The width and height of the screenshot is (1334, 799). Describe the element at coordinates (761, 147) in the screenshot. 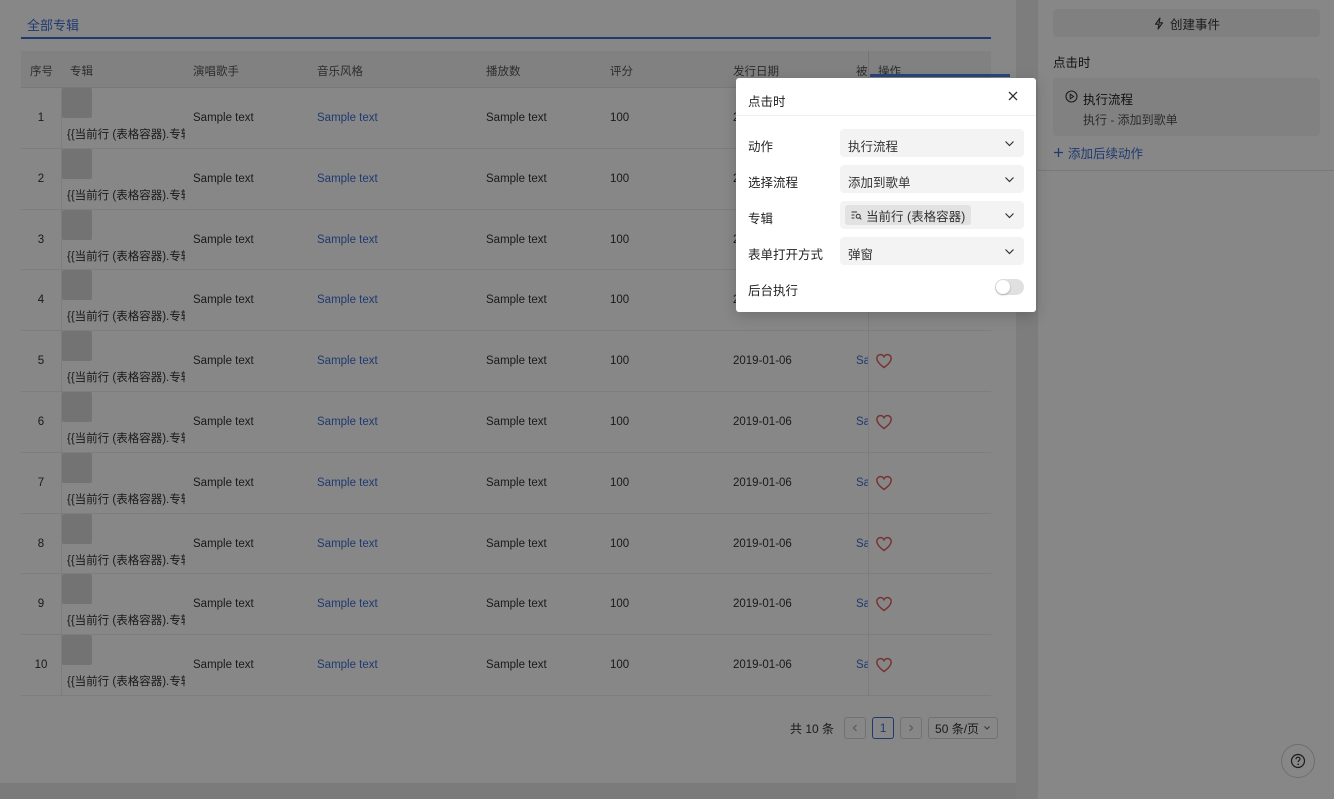

I see `field-action-label: 动作` at that location.